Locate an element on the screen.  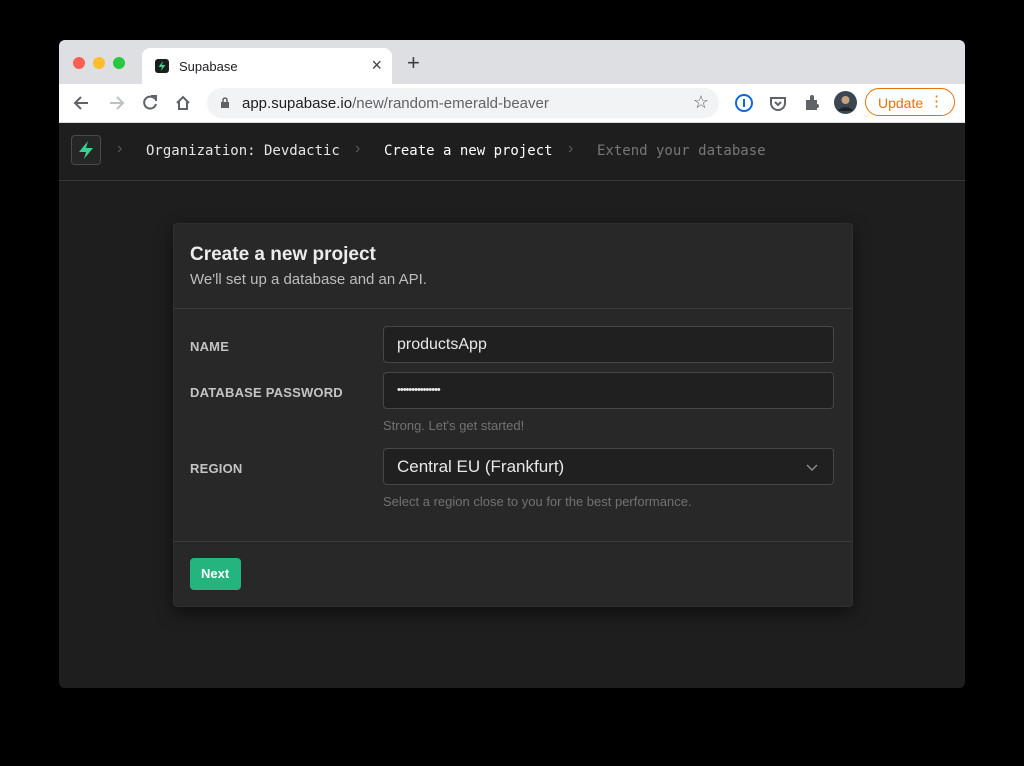
pocket-icon is located at coordinates (778, 103).